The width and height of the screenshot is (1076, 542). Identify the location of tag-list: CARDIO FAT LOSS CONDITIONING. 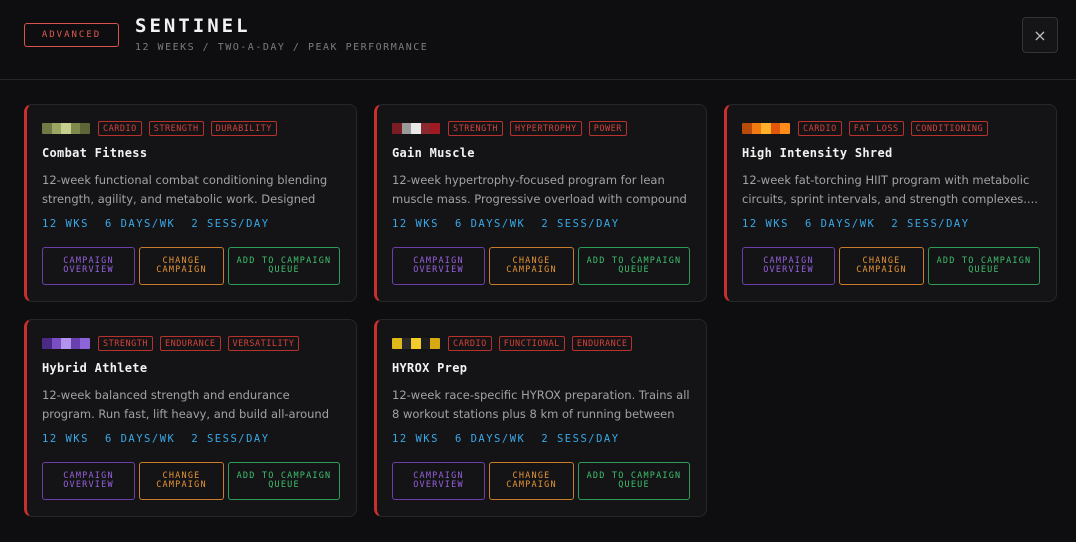
(893, 128).